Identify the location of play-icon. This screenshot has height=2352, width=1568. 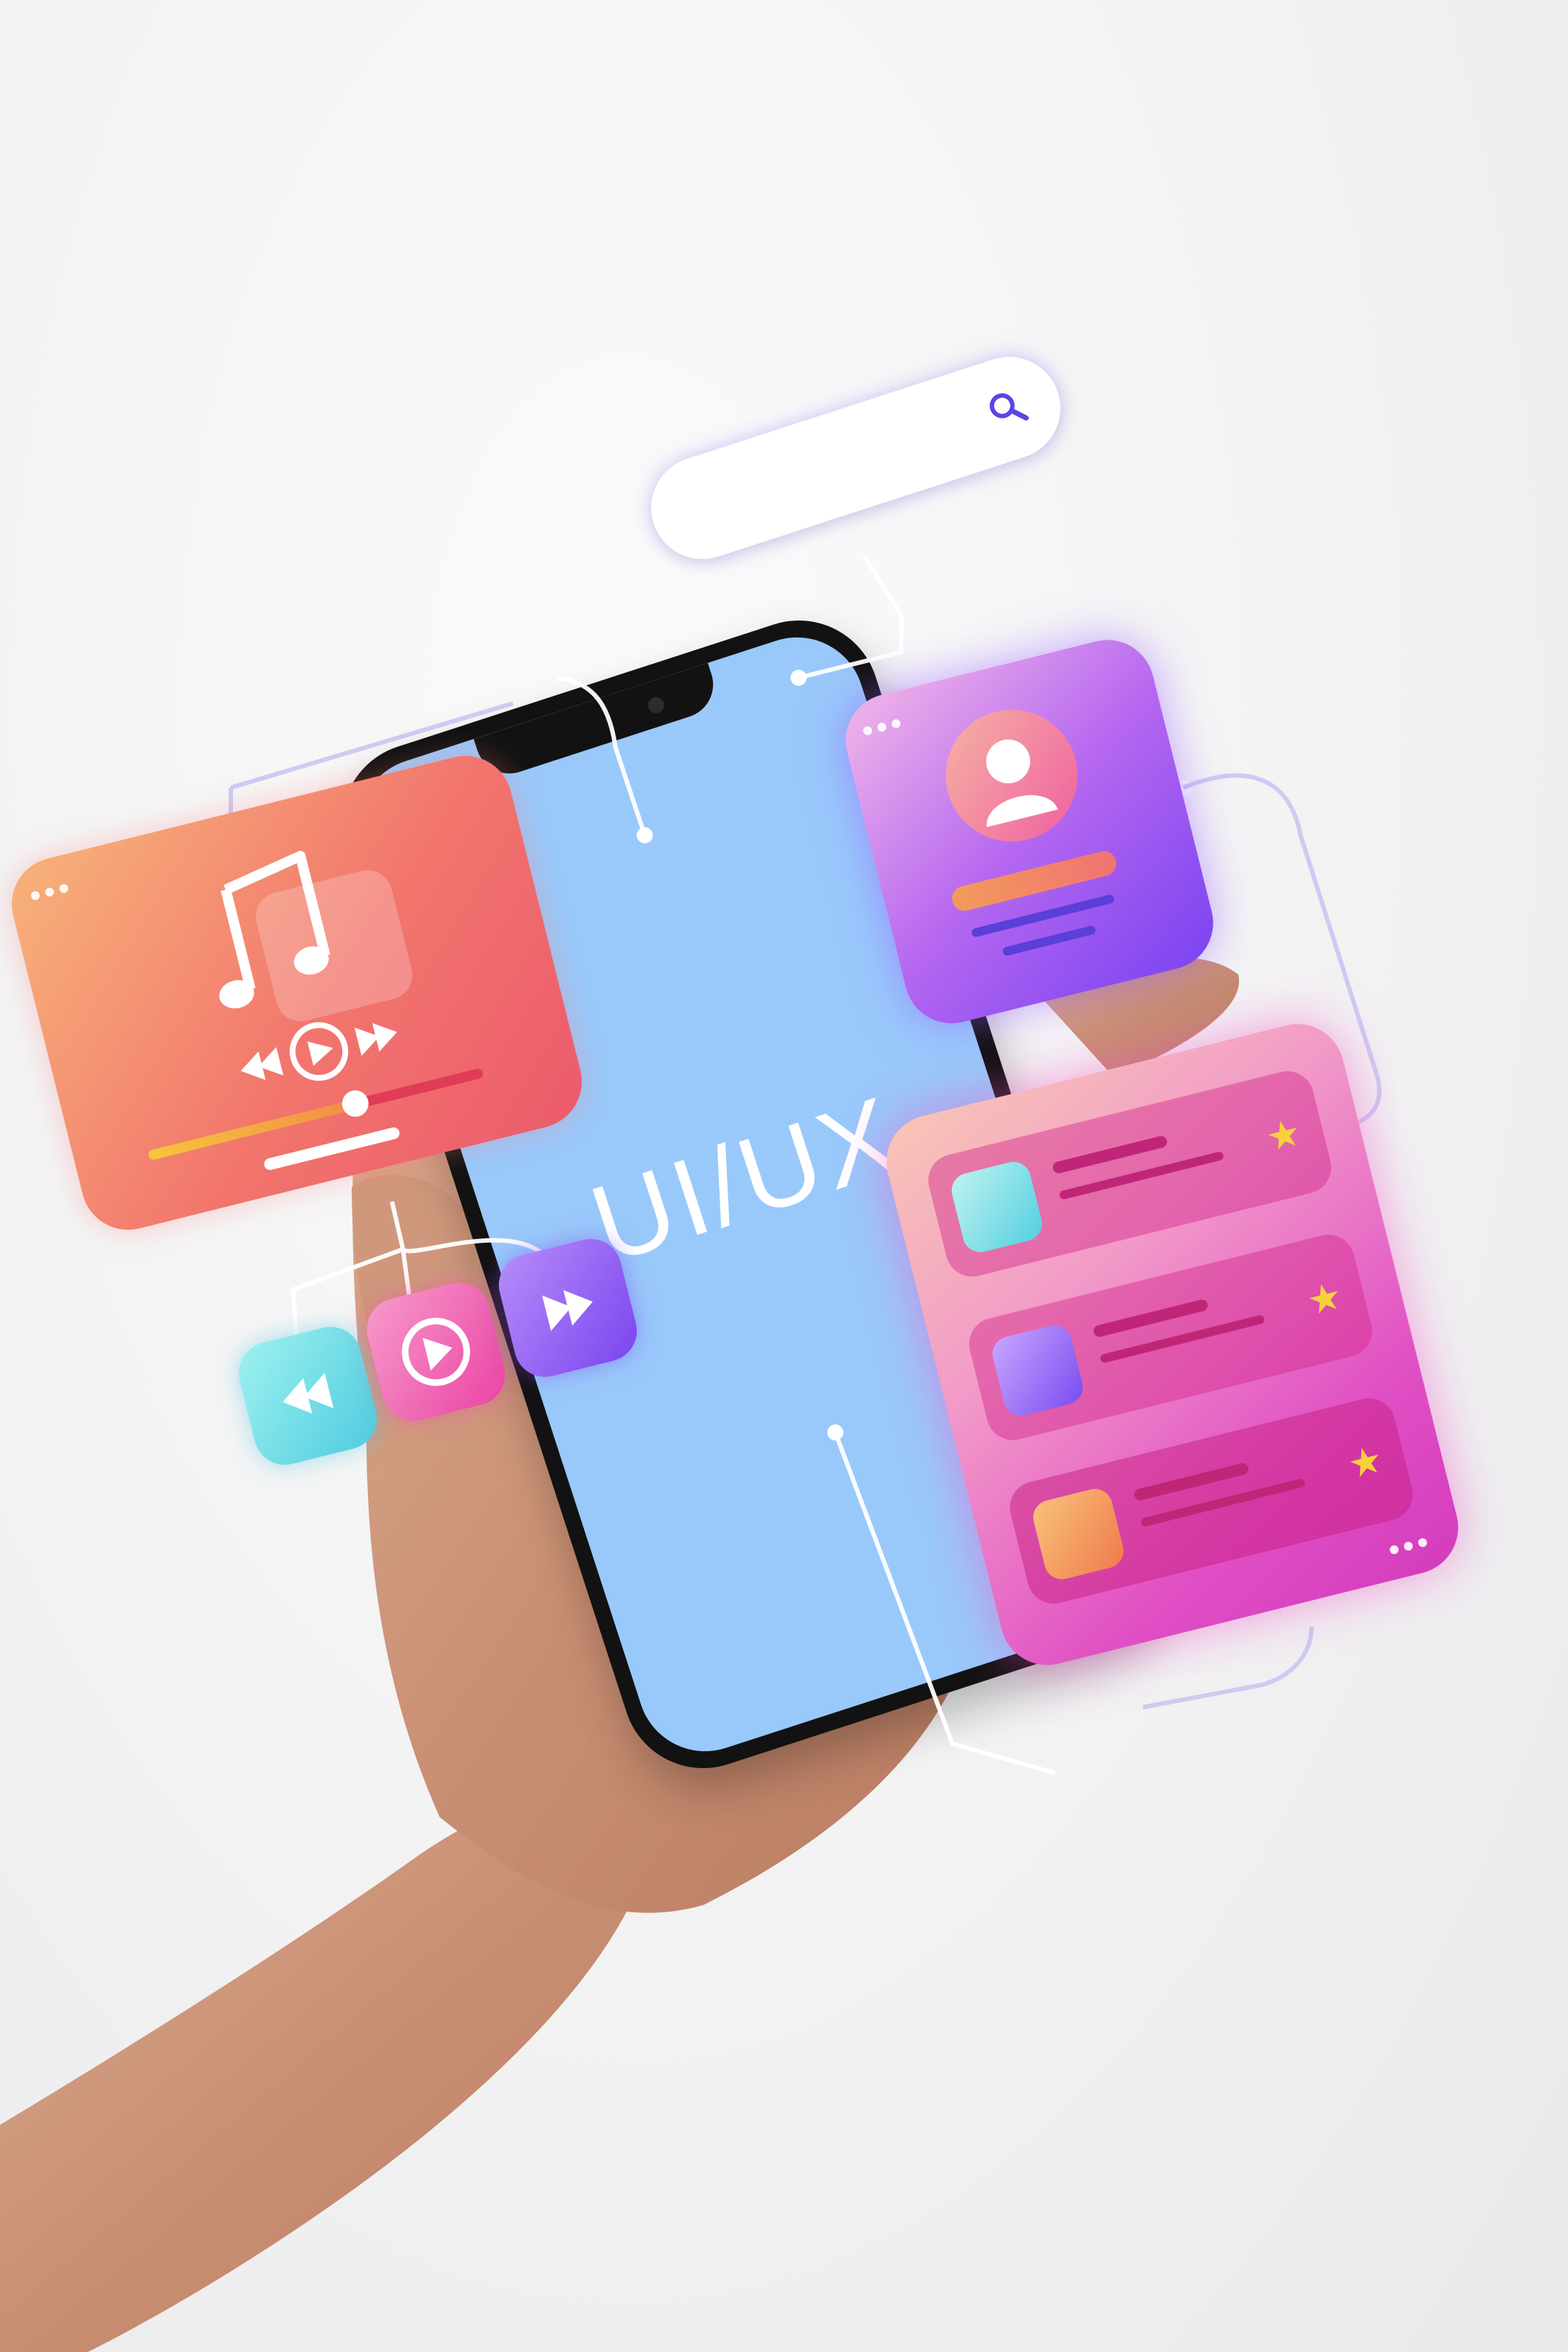
(319, 1051).